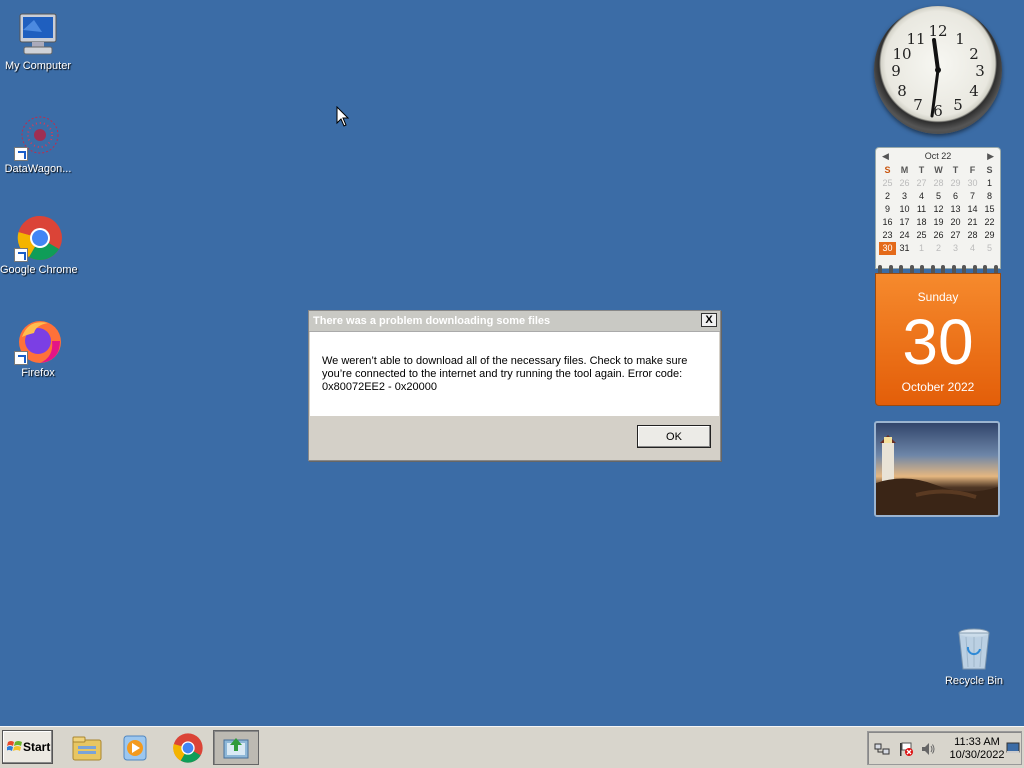 This screenshot has height=768, width=1024. Describe the element at coordinates (887, 248) in the screenshot. I see `calendar-day-today: 30` at that location.